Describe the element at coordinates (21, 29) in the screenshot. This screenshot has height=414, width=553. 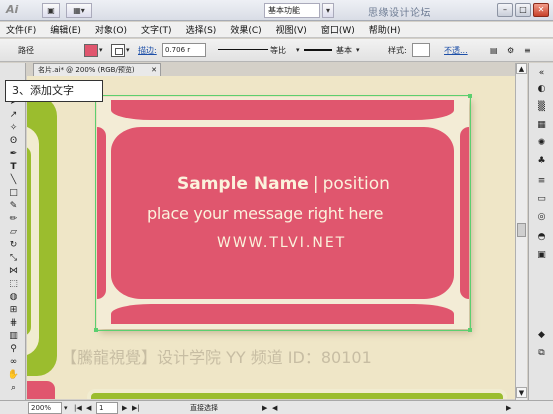
I see `menu-file: 文件(F)` at that location.